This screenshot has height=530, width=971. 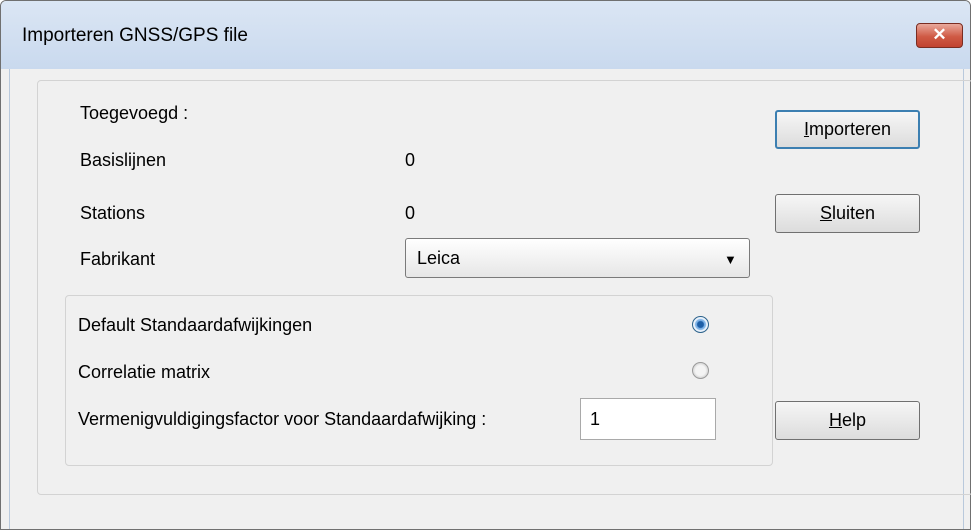 I want to click on close-button: ✕, so click(x=939, y=35).